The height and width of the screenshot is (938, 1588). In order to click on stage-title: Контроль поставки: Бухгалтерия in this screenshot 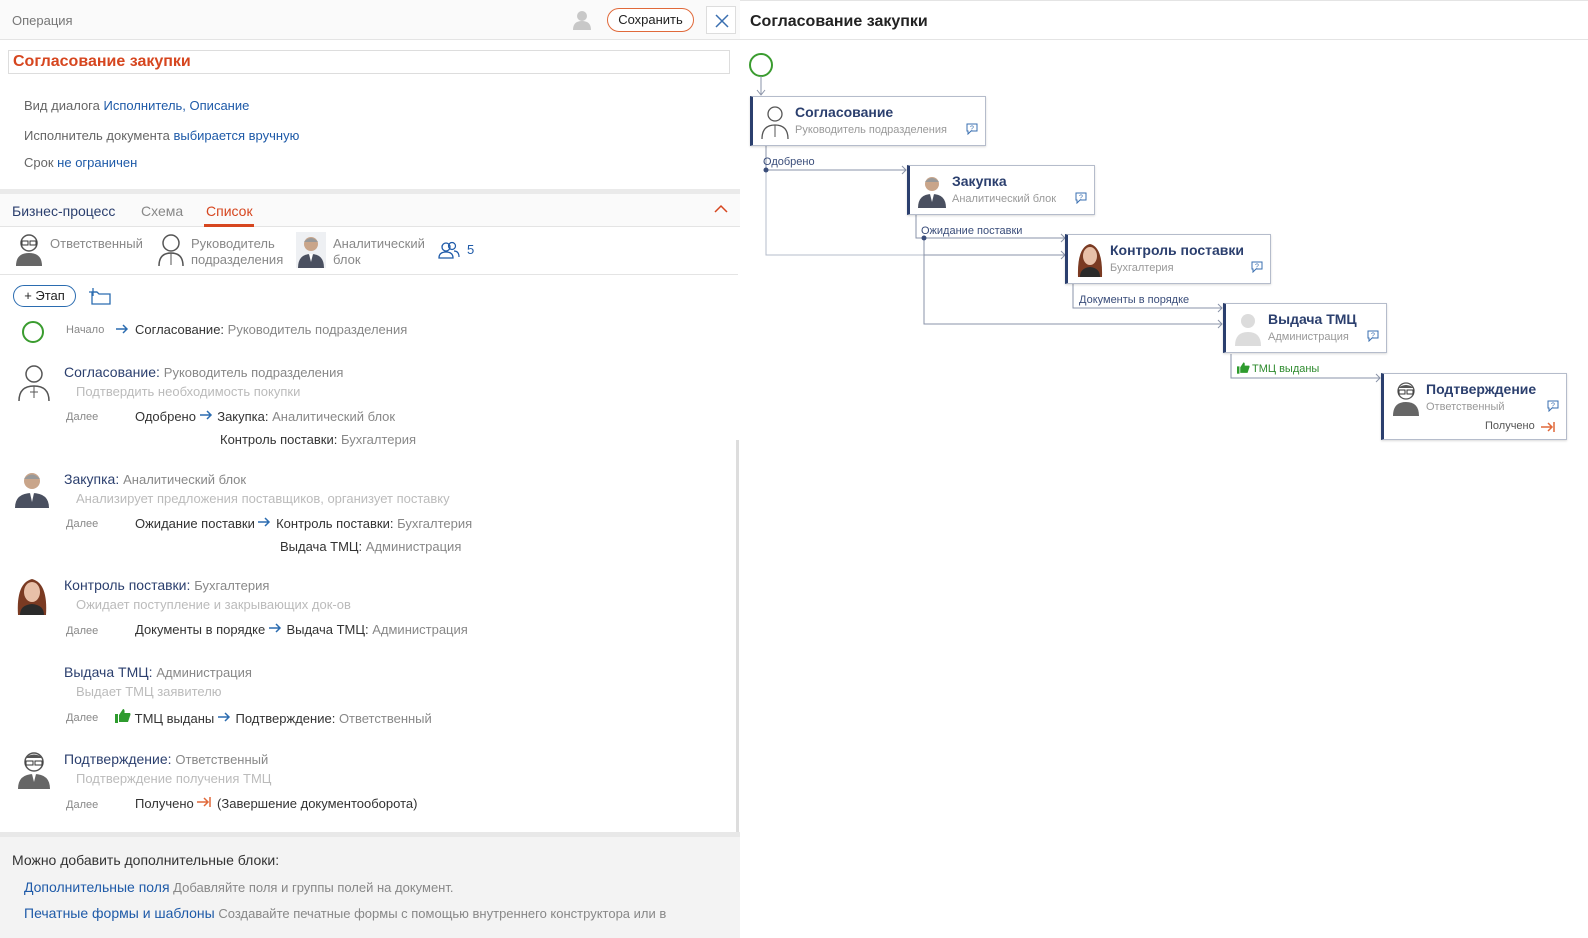, I will do `click(166, 585)`.